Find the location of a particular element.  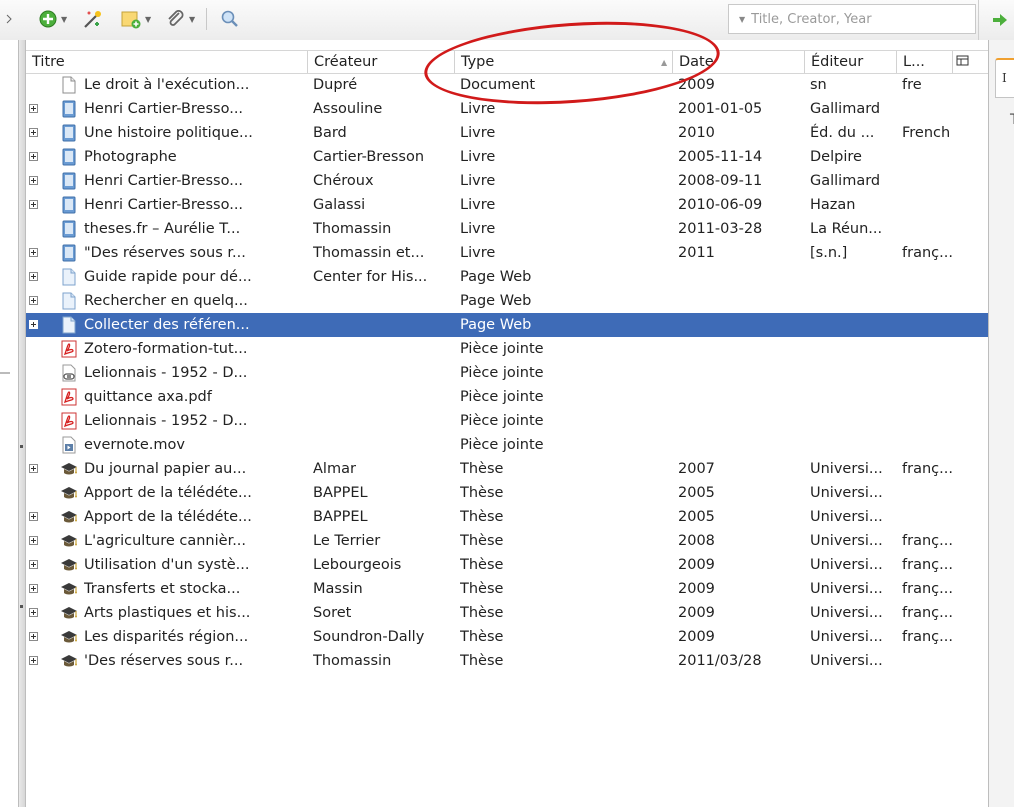

cell-date is located at coordinates (741, 397).